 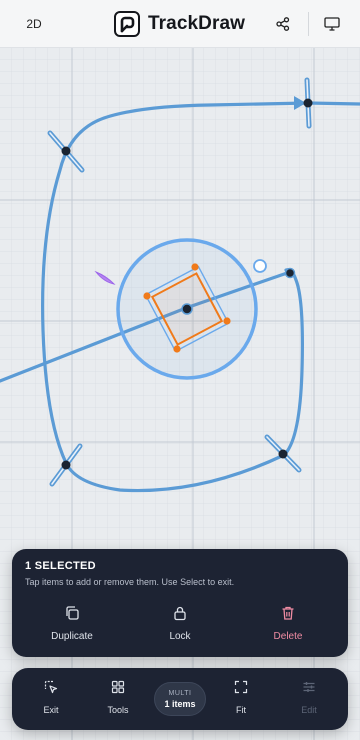 What do you see at coordinates (180, 615) in the screenshot?
I see `lock-icon` at bounding box center [180, 615].